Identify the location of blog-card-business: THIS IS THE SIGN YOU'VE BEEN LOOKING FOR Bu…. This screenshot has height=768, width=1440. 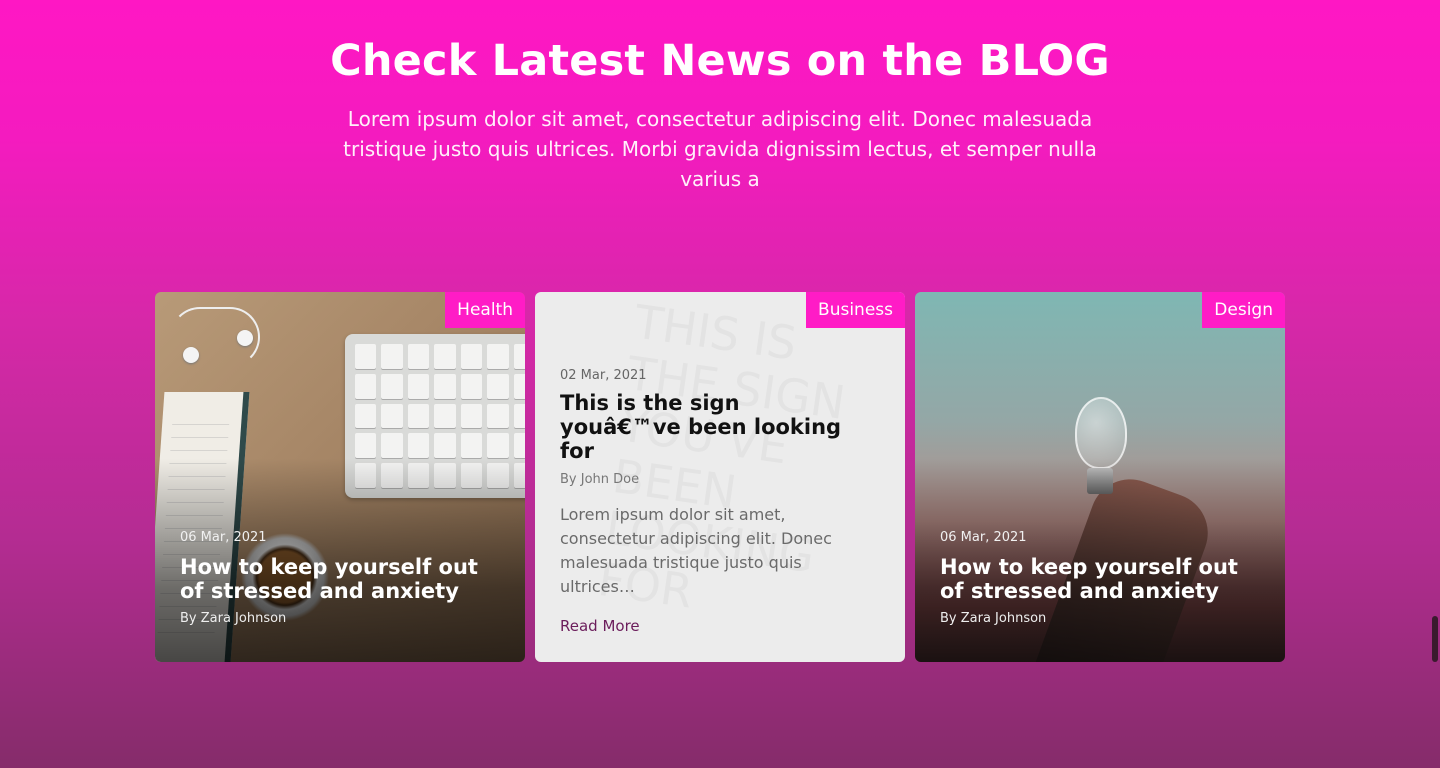
(720, 477).